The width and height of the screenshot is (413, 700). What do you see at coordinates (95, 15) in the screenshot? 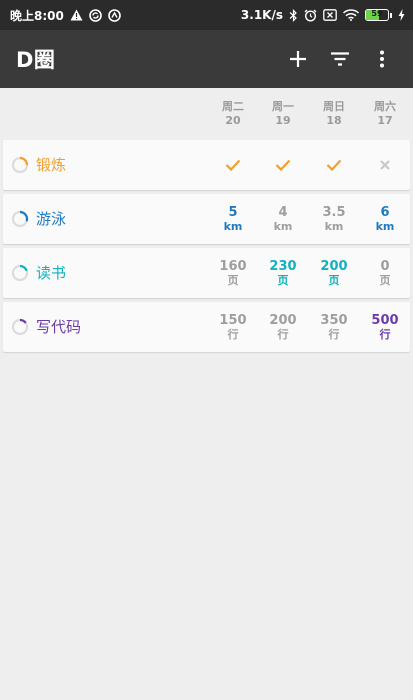
I see `sync-icon` at bounding box center [95, 15].